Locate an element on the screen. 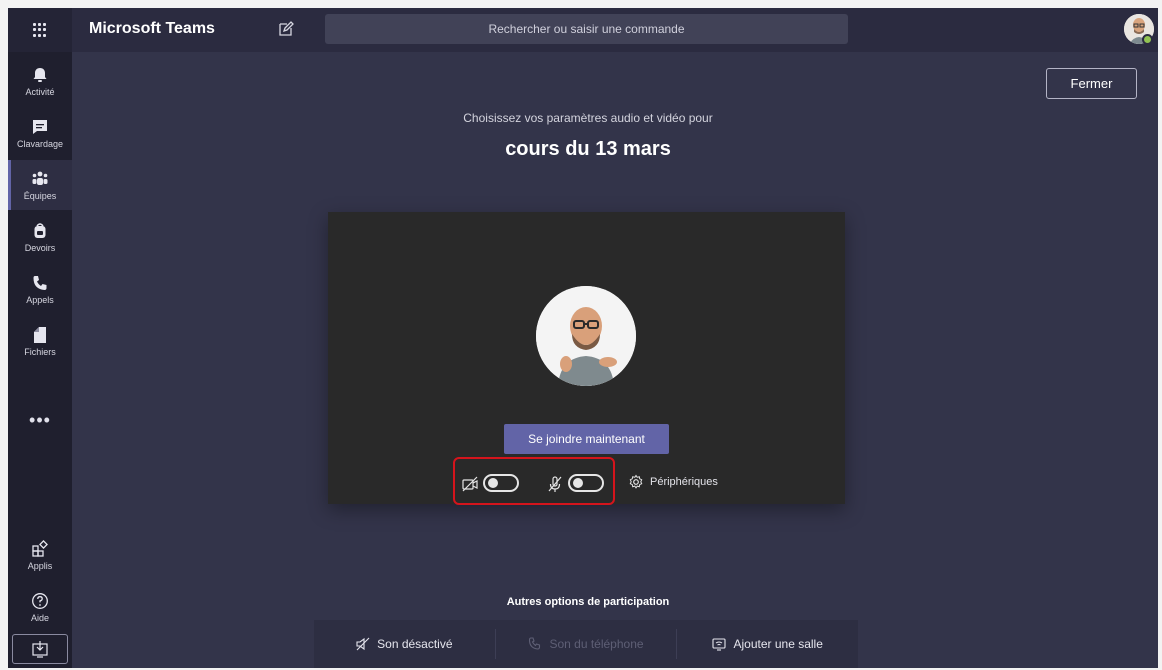 Image resolution: width=1162 pixels, height=670 pixels. bitmoji-avatar-icon is located at coordinates (586, 336).